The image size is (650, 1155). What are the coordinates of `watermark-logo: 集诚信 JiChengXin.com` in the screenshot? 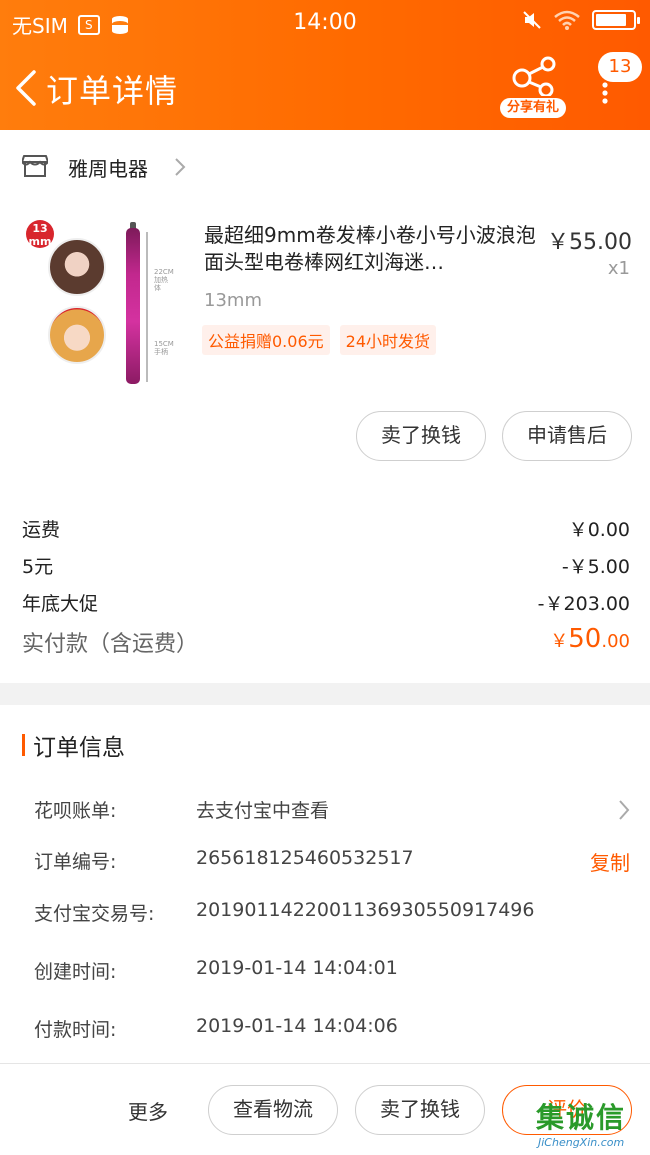 It's located at (588, 1124).